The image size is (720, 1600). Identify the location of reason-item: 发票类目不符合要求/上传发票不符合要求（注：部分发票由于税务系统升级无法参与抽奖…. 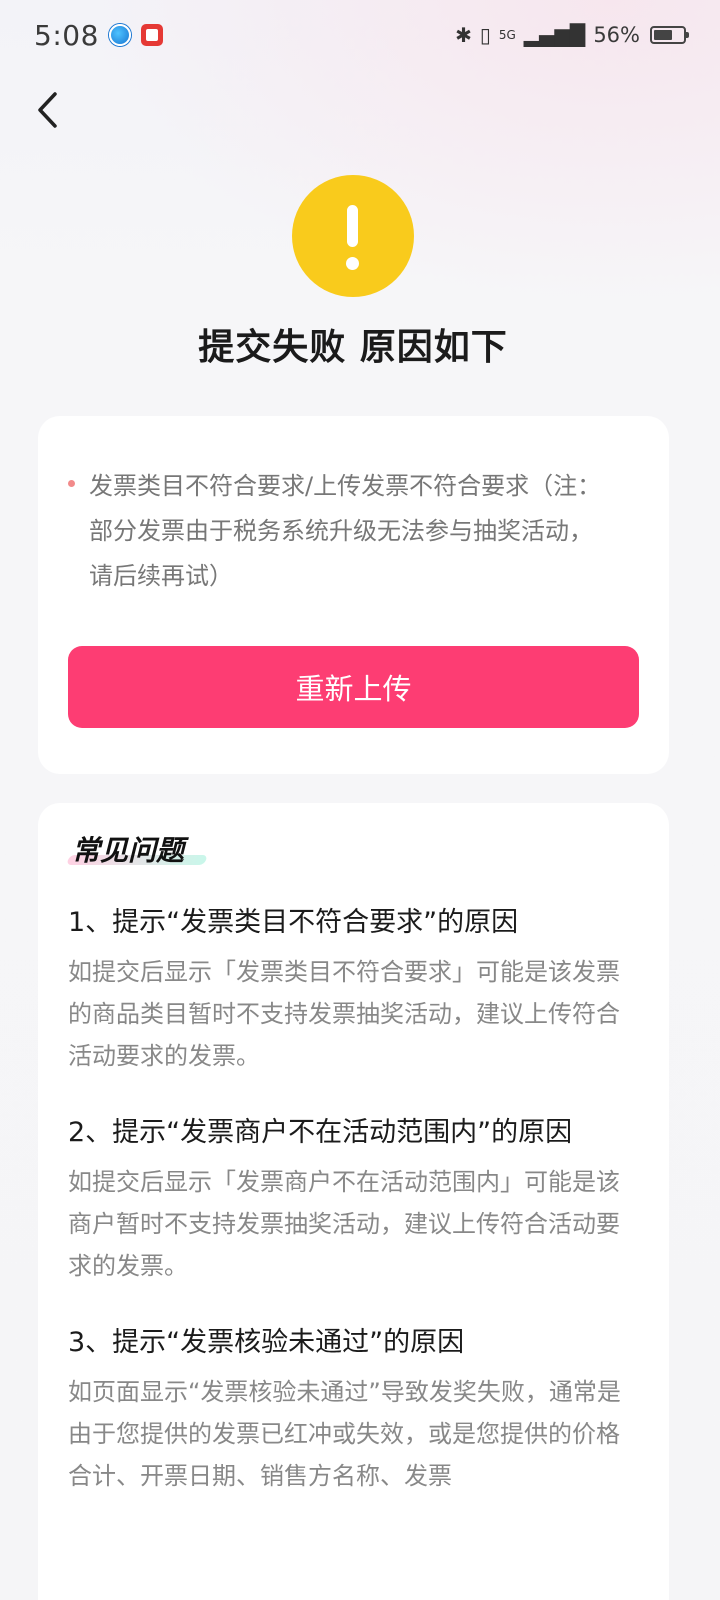
(338, 531).